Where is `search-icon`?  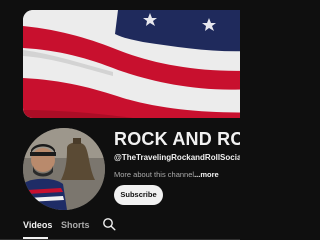
search-icon is located at coordinates (109, 224).